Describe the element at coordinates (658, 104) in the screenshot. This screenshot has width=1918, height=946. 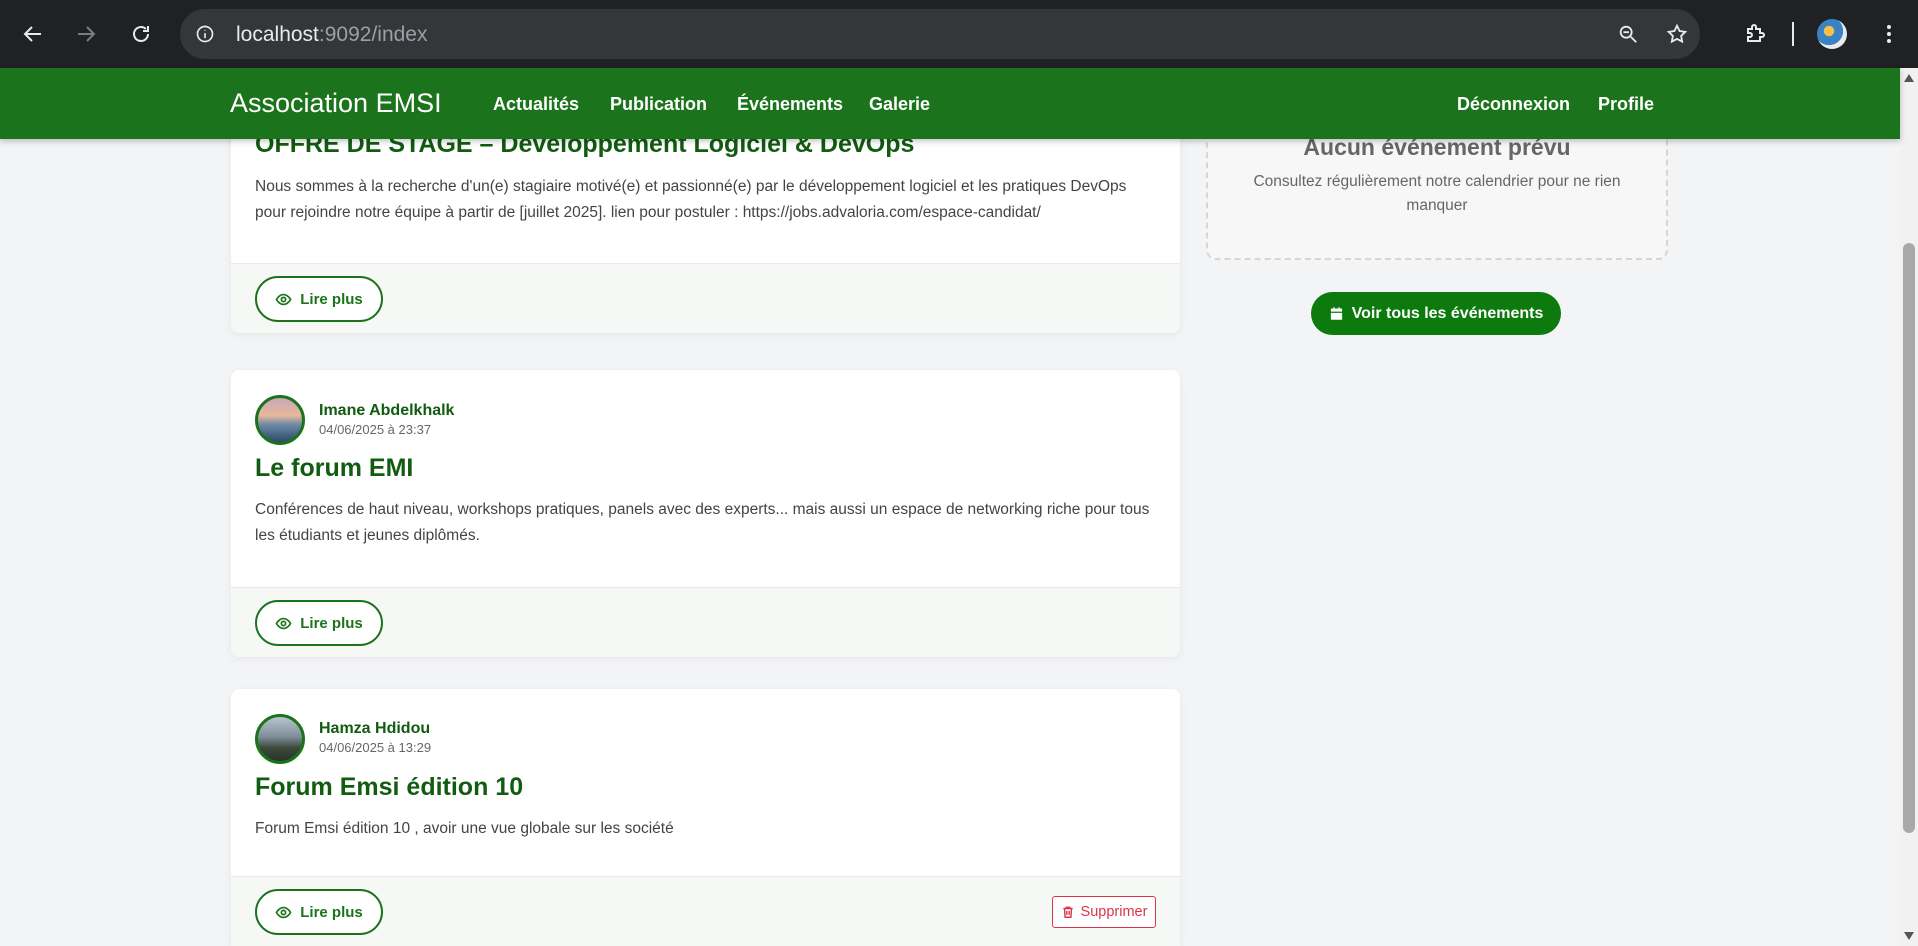
I see `nav-link-publication: Publication` at that location.